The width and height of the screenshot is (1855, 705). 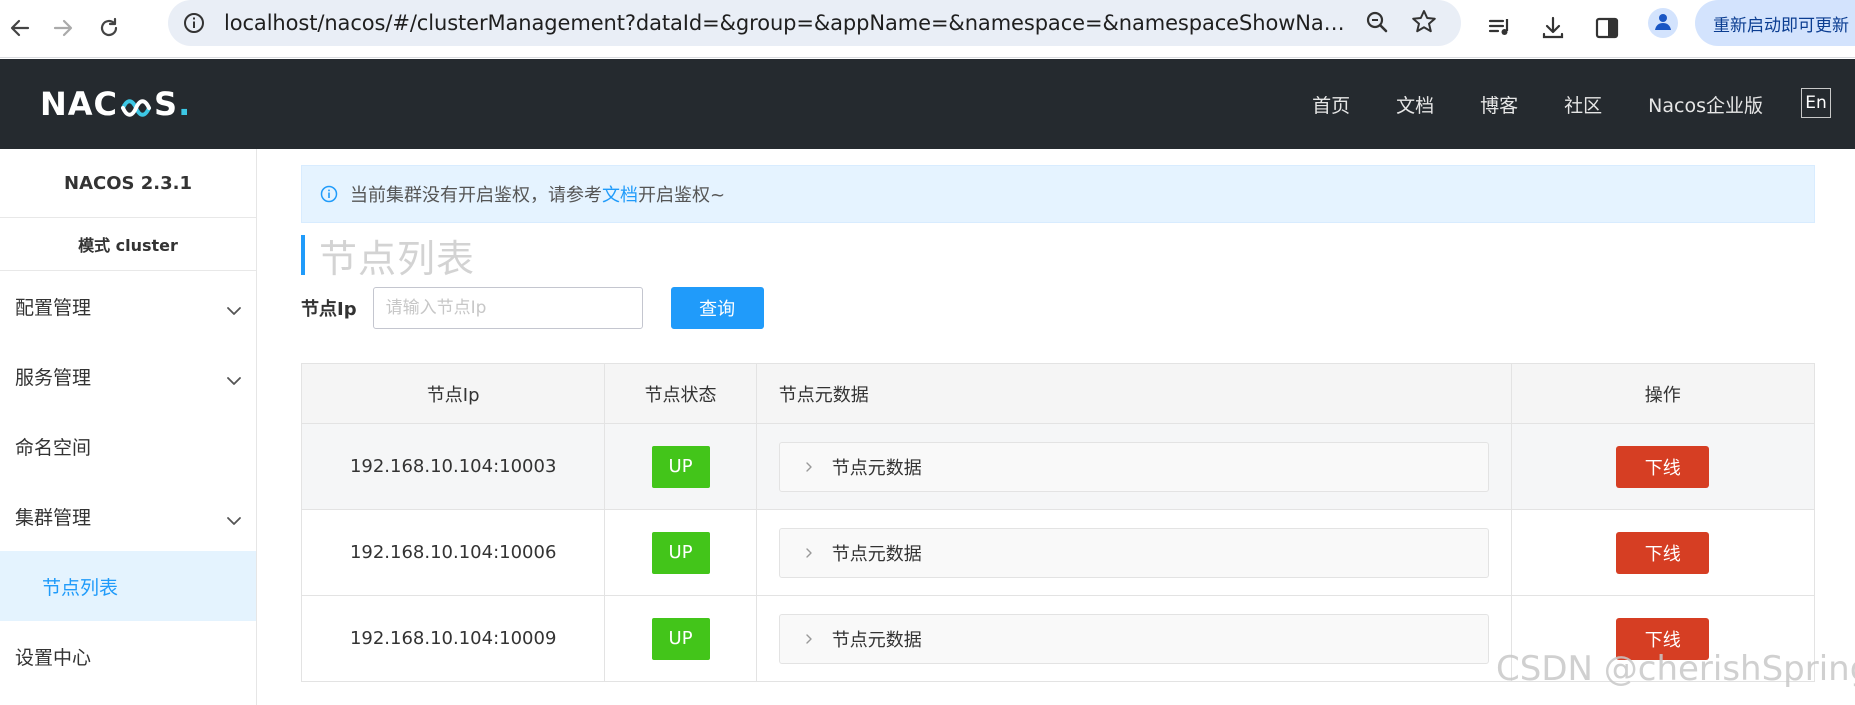 What do you see at coordinates (454, 638) in the screenshot?
I see `node-ip-cell: 192.168.10.104:10009` at bounding box center [454, 638].